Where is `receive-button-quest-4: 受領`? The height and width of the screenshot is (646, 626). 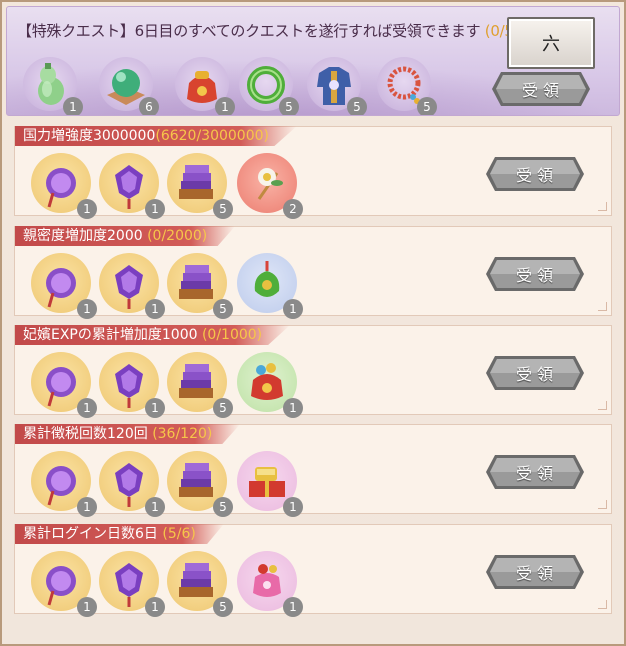
receive-button-quest-4: 受領 is located at coordinates (535, 472).